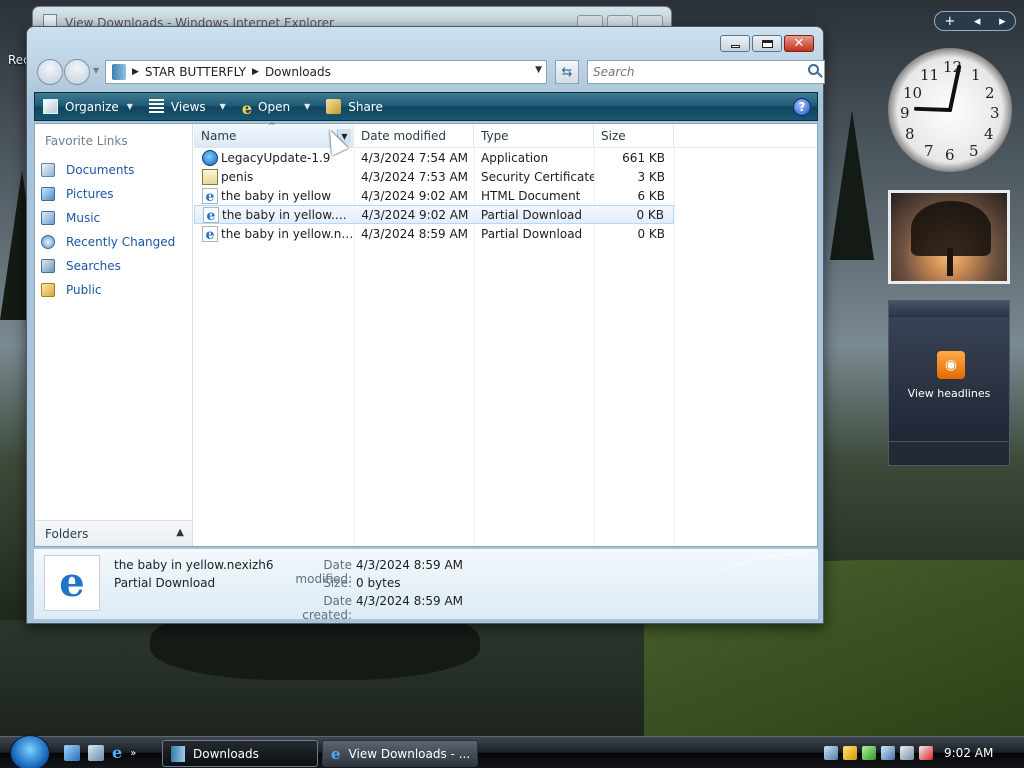 This screenshot has height=768, width=1024. I want to click on share-button: Share, so click(354, 106).